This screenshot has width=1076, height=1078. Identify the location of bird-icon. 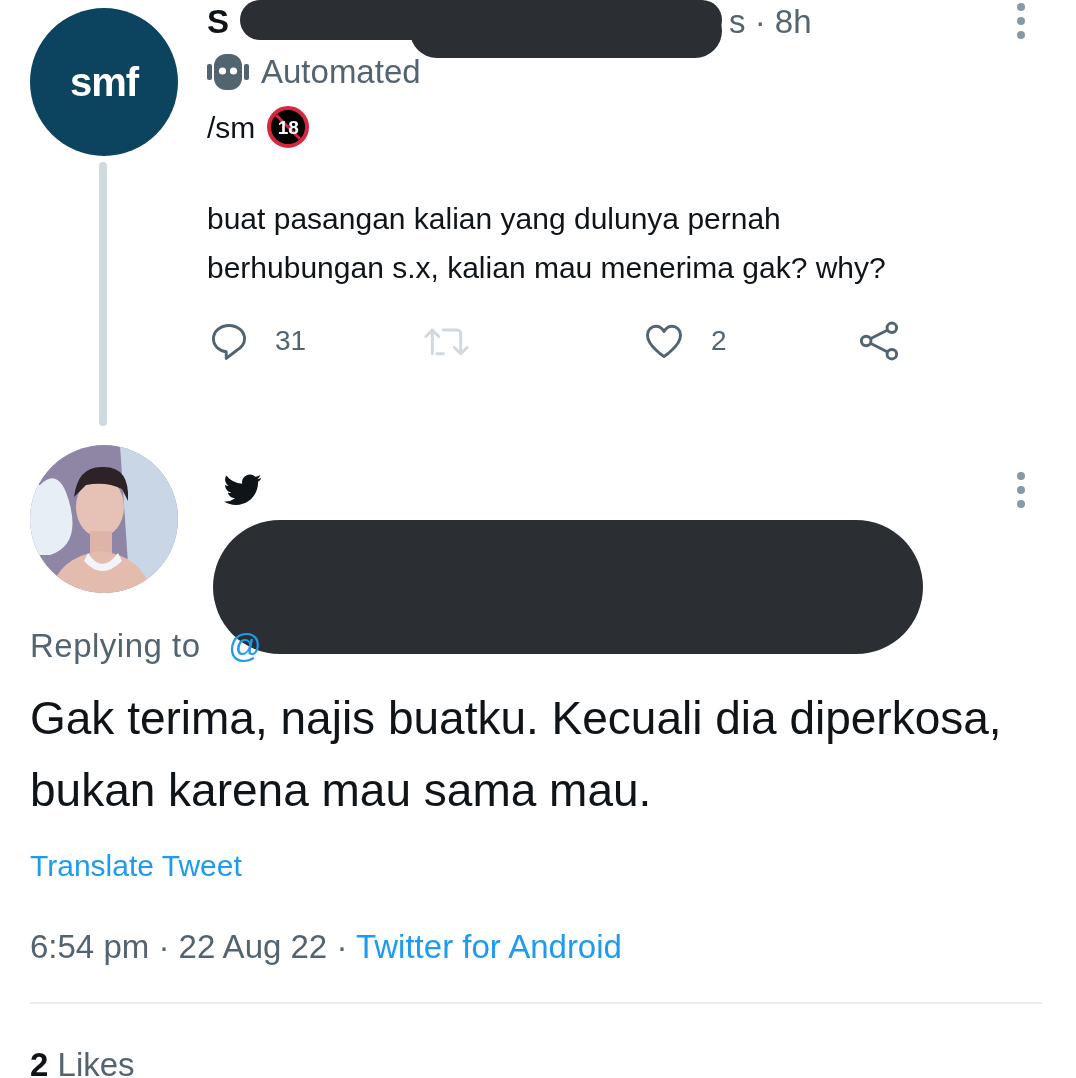
(243, 490).